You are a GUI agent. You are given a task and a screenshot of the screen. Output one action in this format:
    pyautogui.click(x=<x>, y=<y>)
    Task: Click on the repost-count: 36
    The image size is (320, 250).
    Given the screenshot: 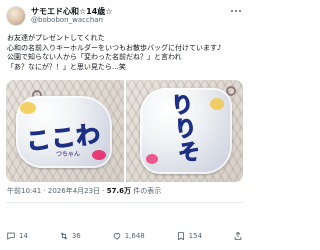 What is the action you would take?
    pyautogui.click(x=76, y=236)
    